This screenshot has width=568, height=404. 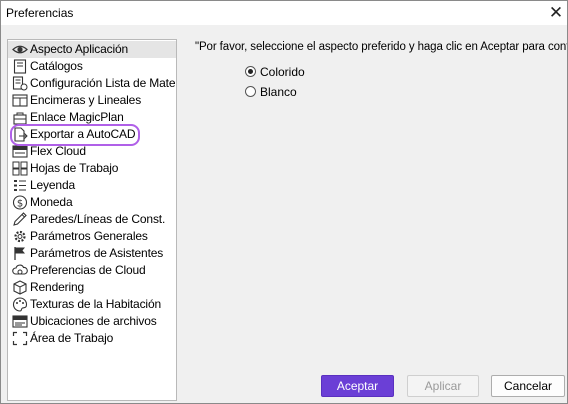 What do you see at coordinates (57, 287) in the screenshot?
I see `sidebar-item-label: Rendering` at bounding box center [57, 287].